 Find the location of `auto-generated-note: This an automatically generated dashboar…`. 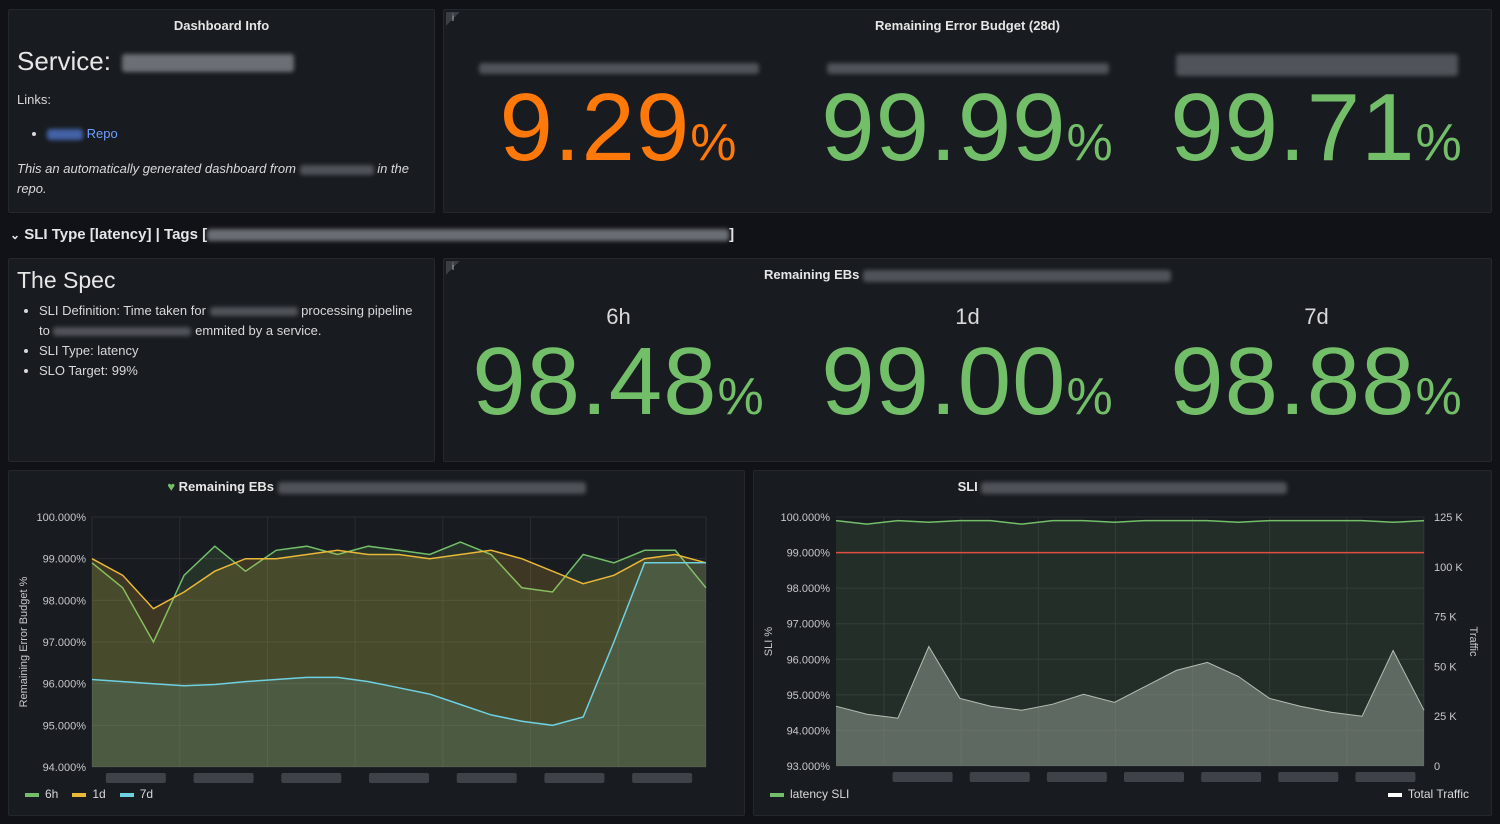

auto-generated-note: This an automatically generated dashboar… is located at coordinates (213, 178).